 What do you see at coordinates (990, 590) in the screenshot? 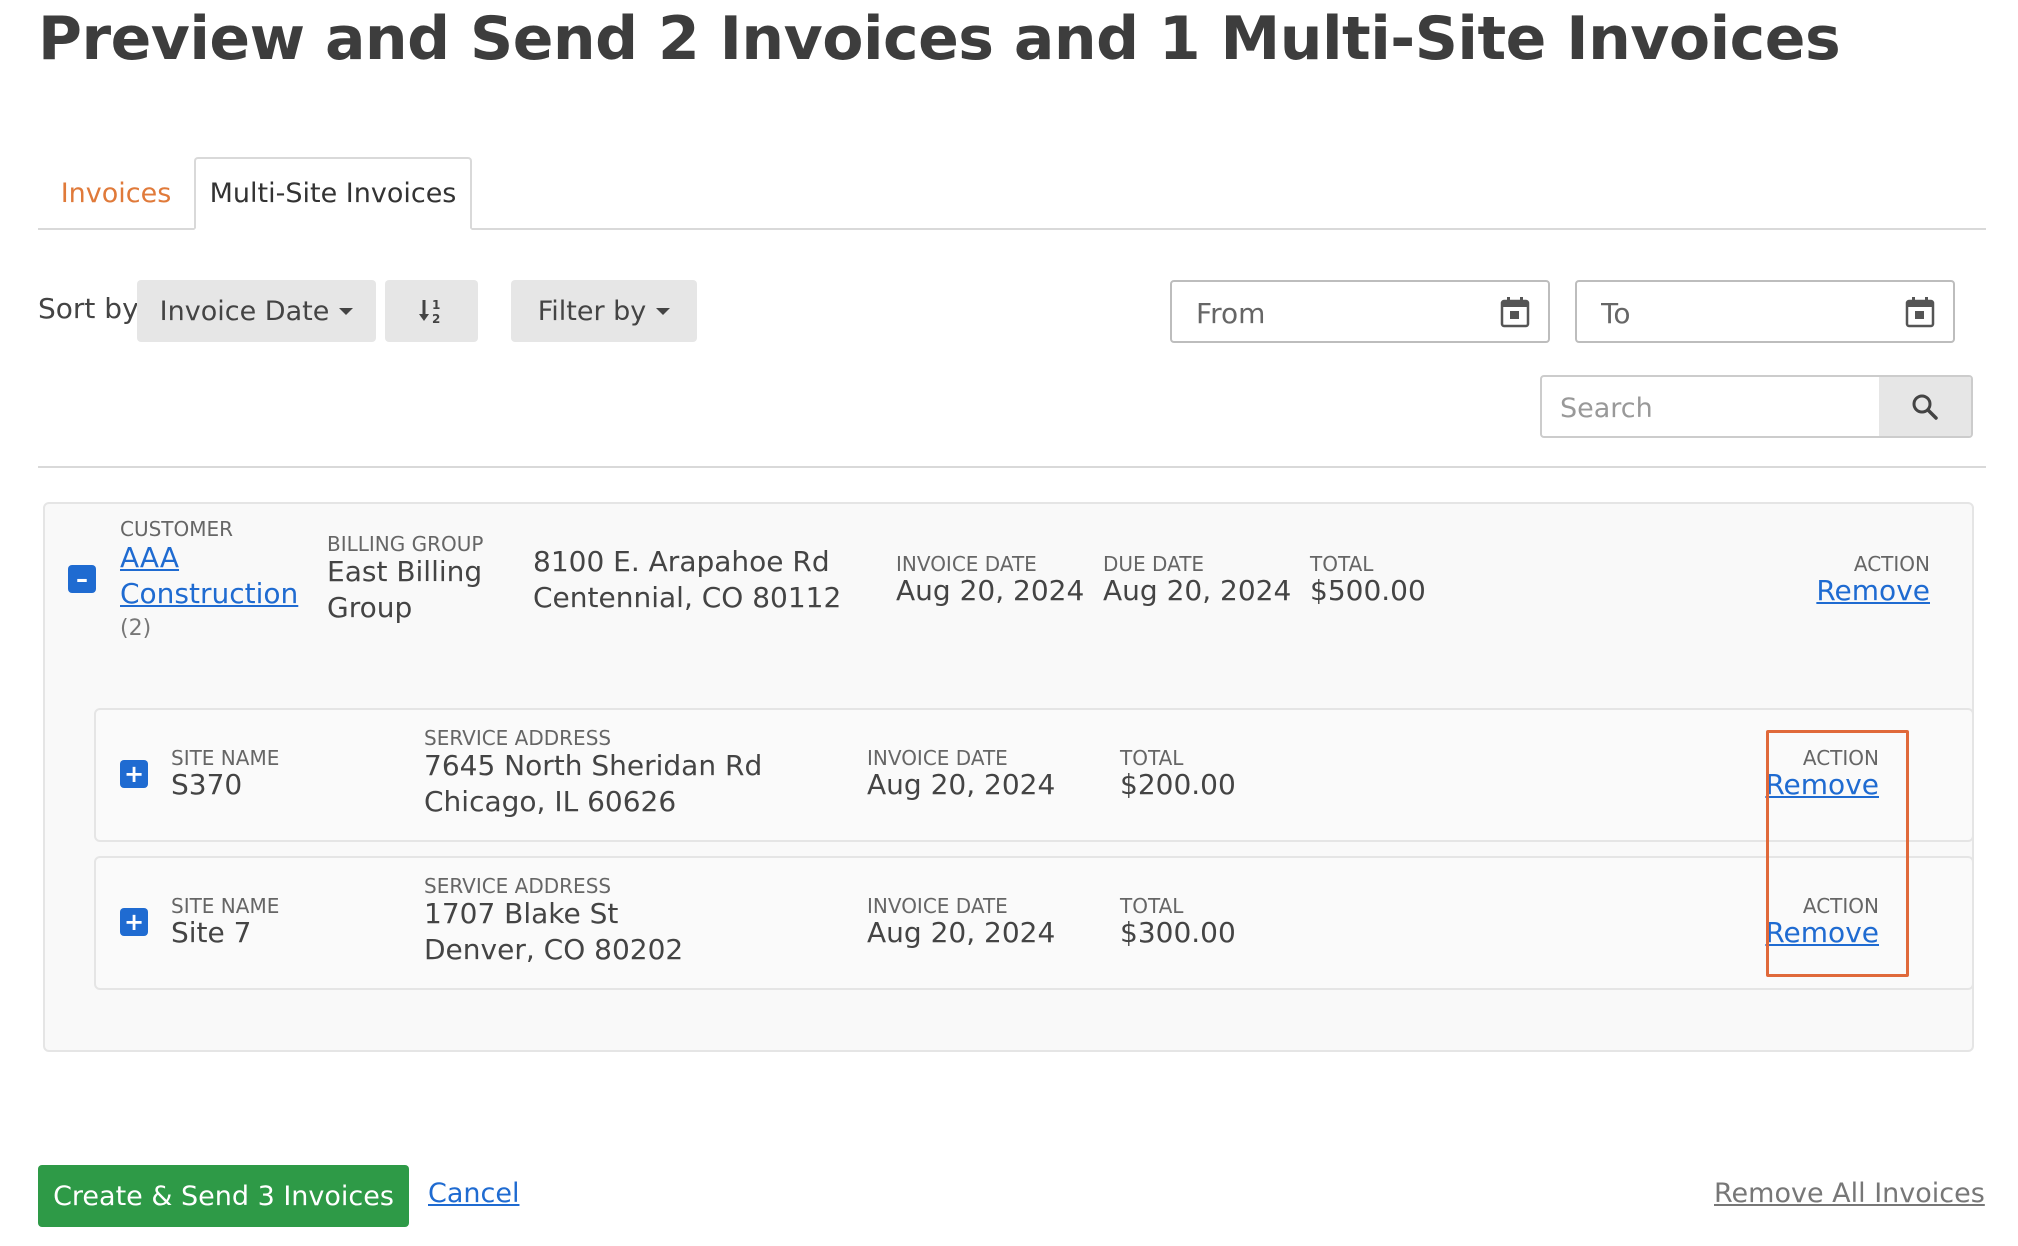
I see `customer-invoice-date: Aug 20, 2024` at bounding box center [990, 590].